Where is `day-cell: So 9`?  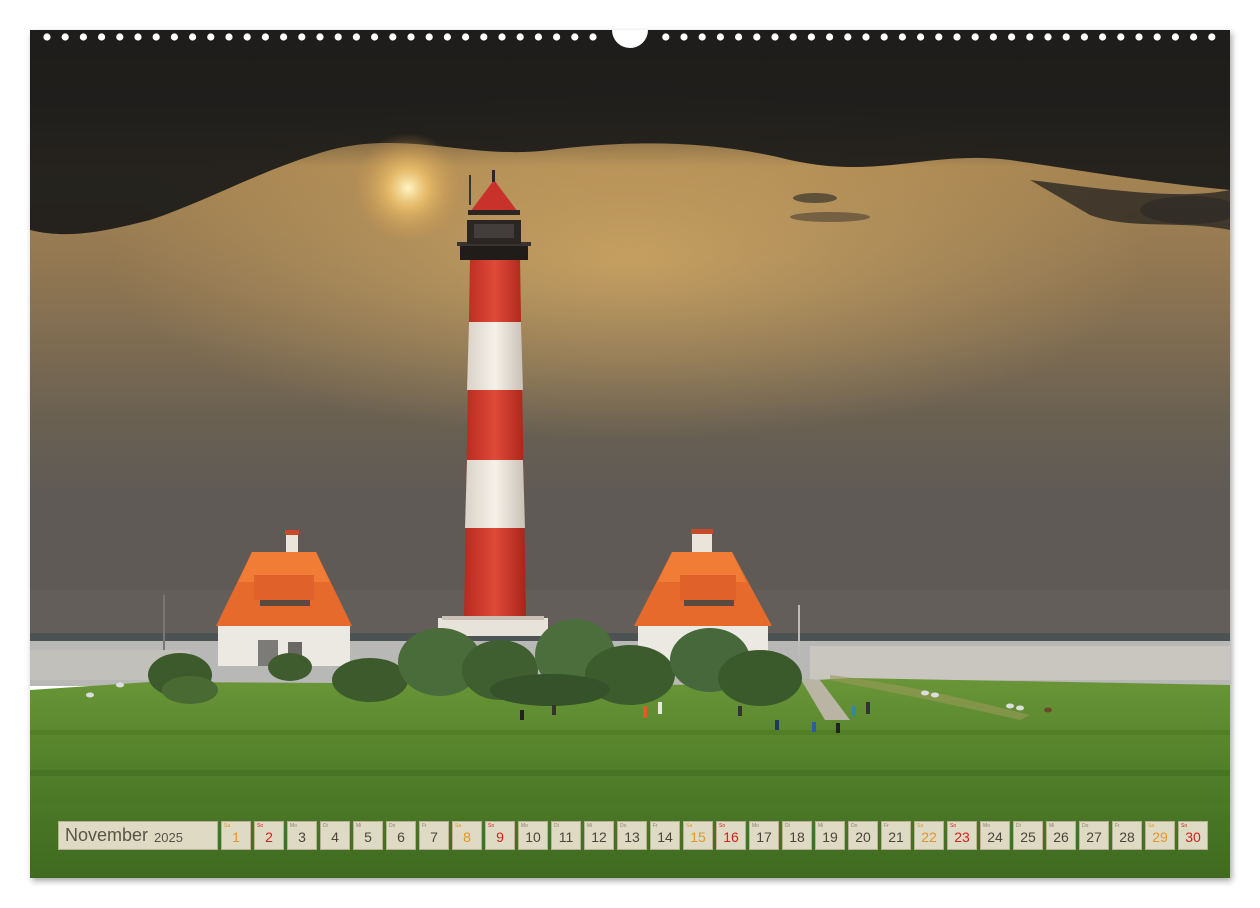
day-cell: So 9 is located at coordinates (500, 835).